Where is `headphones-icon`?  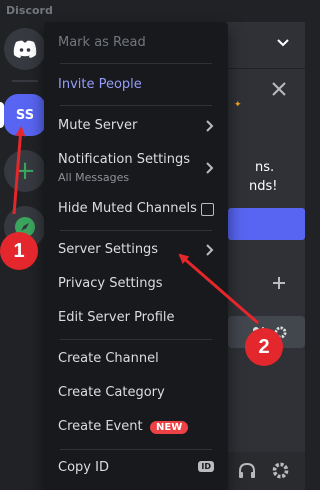
headphones-icon is located at coordinates (247, 471).